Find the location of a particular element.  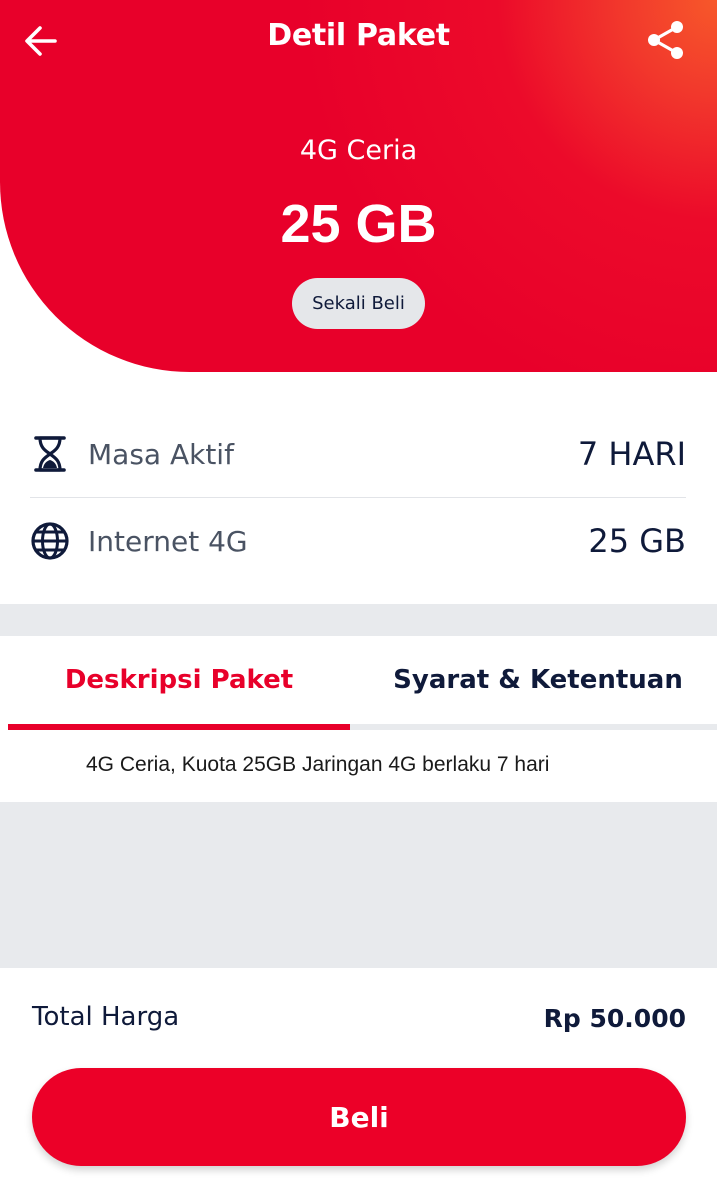

share-icon is located at coordinates (665, 40).